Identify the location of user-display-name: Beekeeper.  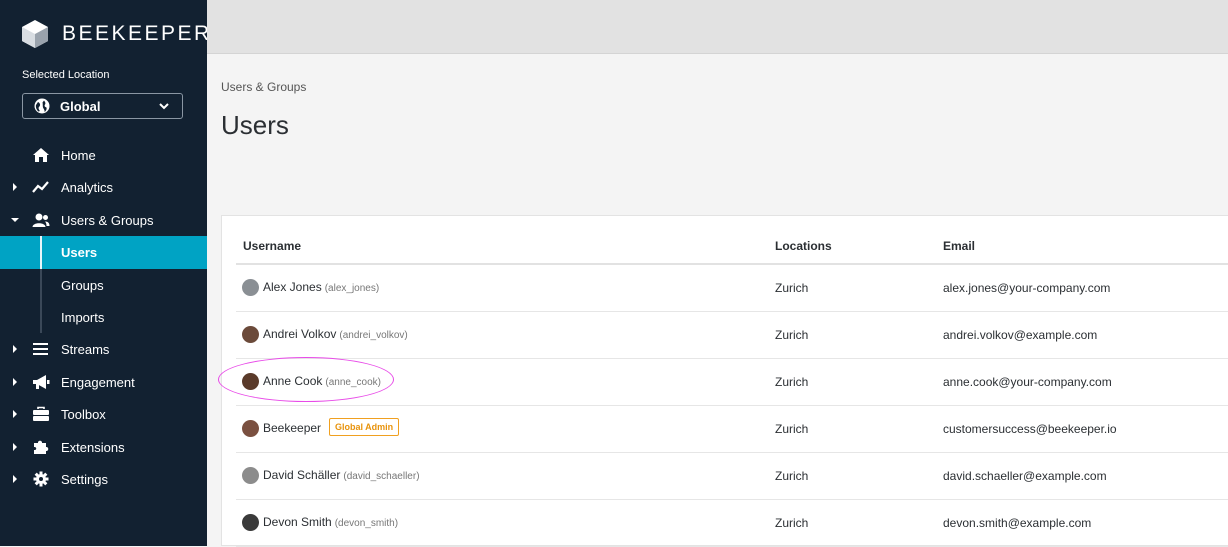
(292, 428).